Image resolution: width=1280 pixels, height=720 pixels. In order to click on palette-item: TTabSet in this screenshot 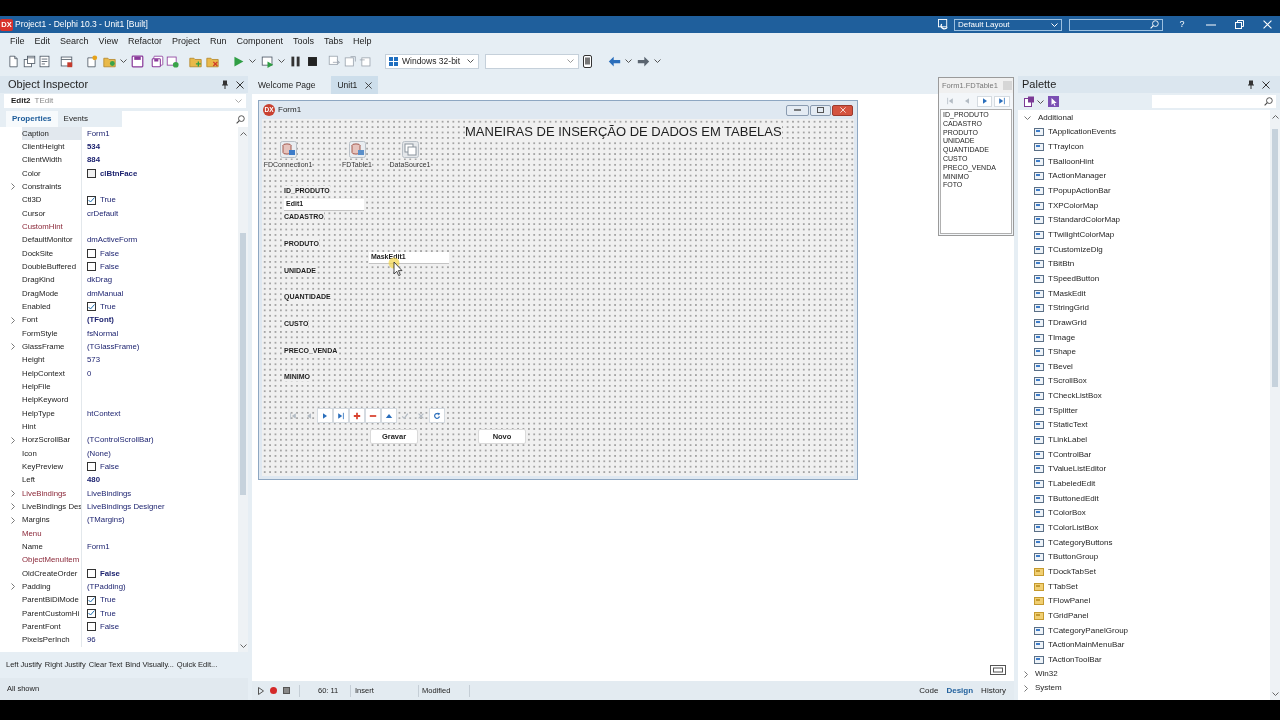, I will do `click(1144, 586)`.